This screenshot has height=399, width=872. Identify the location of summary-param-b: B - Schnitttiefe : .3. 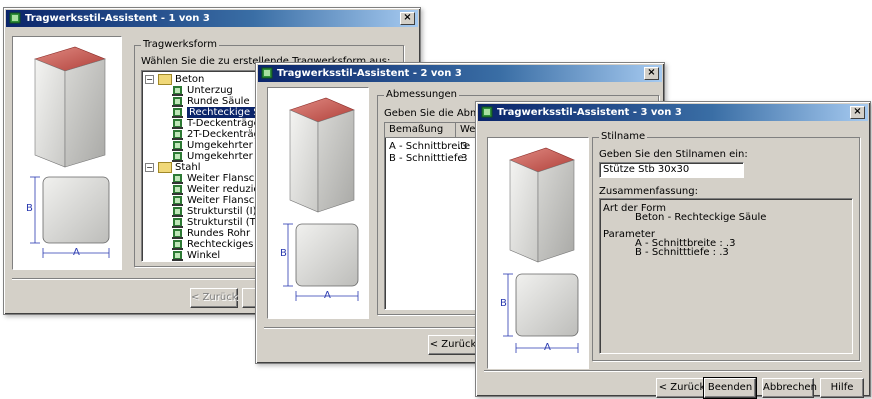
(682, 252).